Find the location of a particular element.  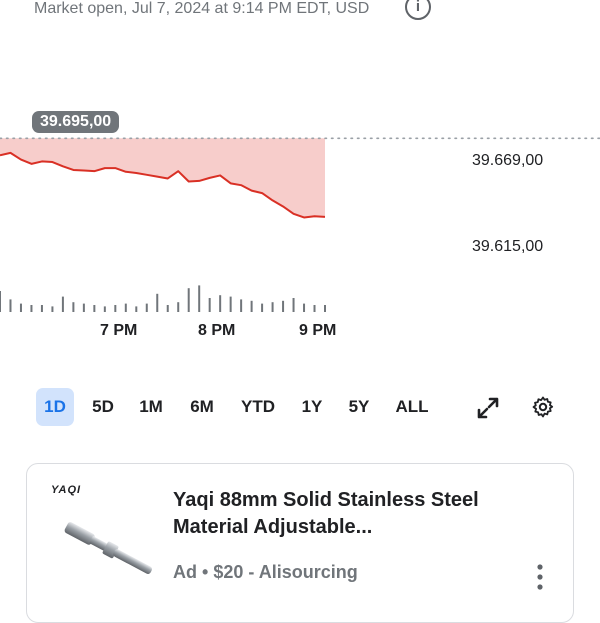

ad-label: Ad is located at coordinates (185, 572).